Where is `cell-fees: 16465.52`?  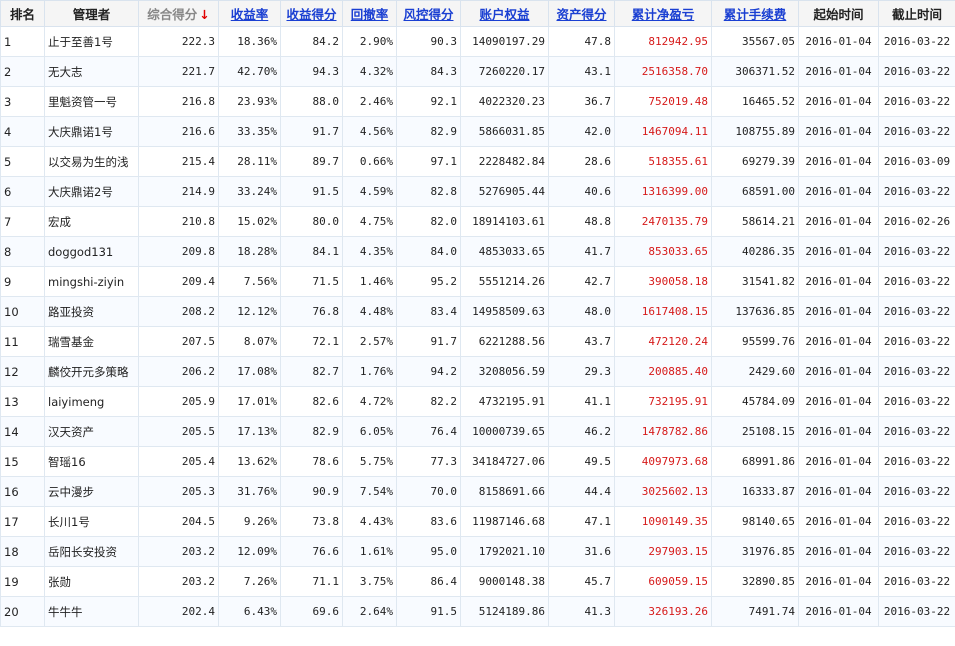
cell-fees: 16465.52 is located at coordinates (755, 101).